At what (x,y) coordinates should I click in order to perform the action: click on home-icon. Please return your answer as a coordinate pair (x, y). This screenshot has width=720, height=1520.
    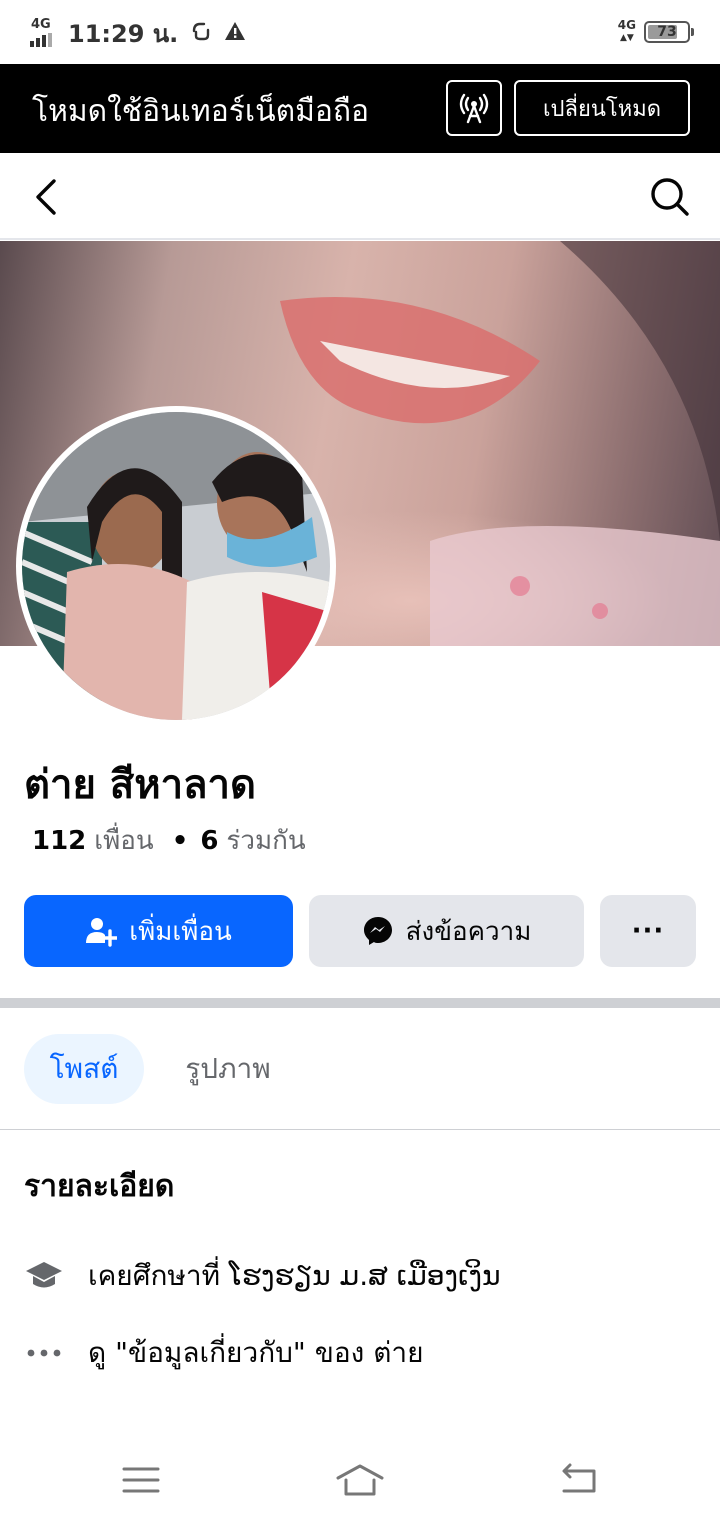
    Looking at the image, I should click on (360, 1480).